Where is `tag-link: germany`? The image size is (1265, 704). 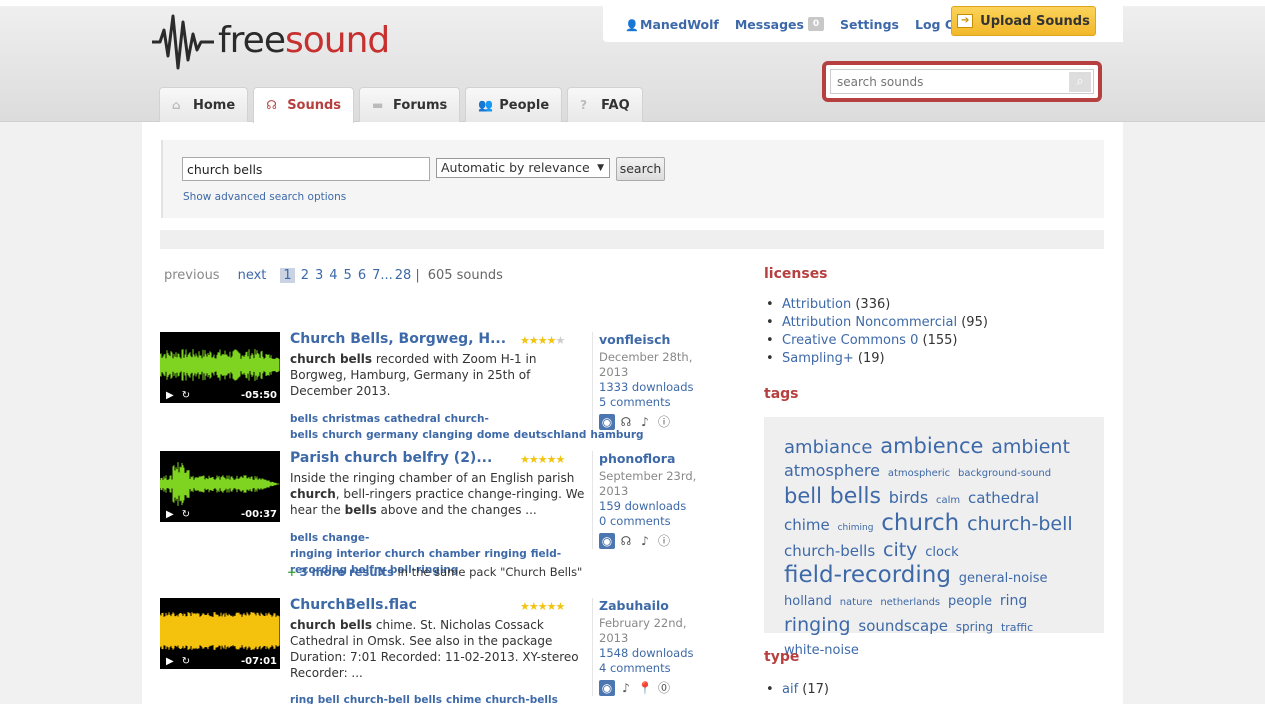
tag-link: germany is located at coordinates (392, 435).